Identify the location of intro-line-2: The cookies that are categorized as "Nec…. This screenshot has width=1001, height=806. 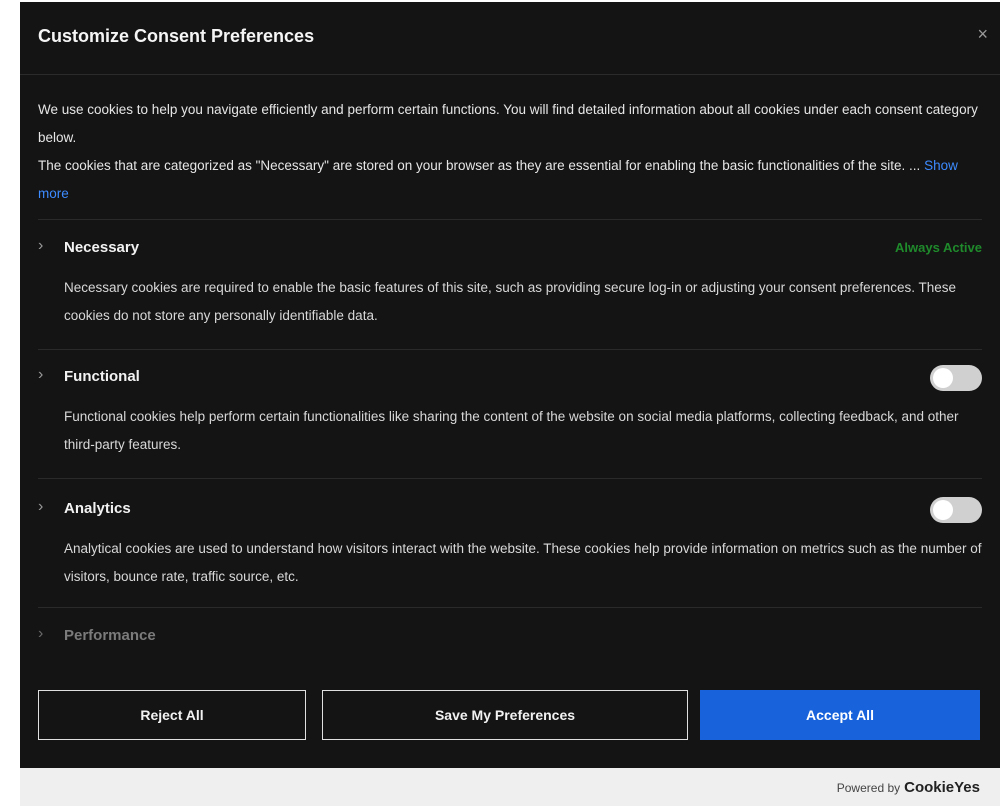
(510, 180).